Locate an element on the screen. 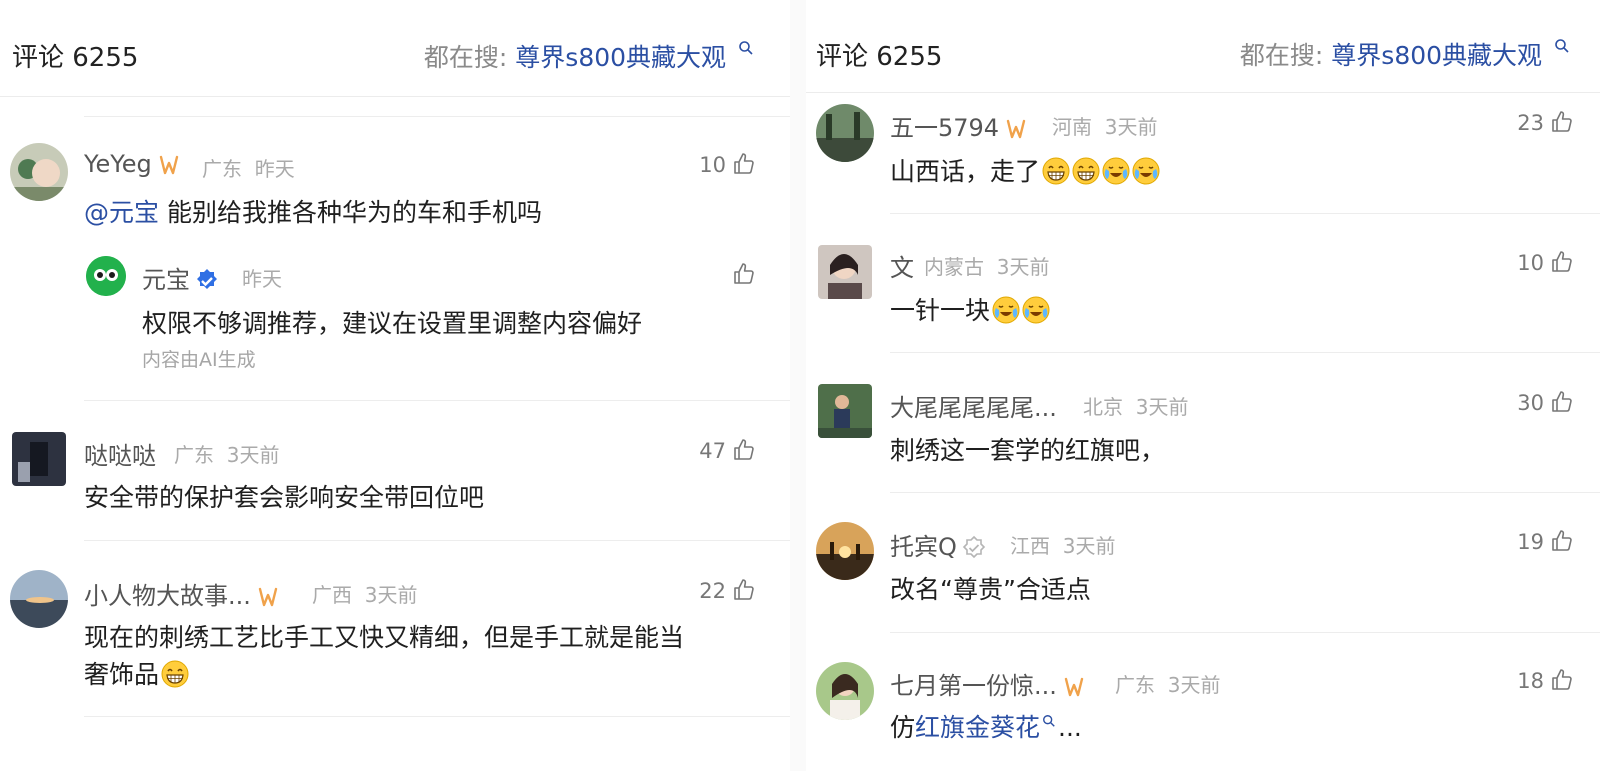  username-text: YeYeg is located at coordinates (118, 164).